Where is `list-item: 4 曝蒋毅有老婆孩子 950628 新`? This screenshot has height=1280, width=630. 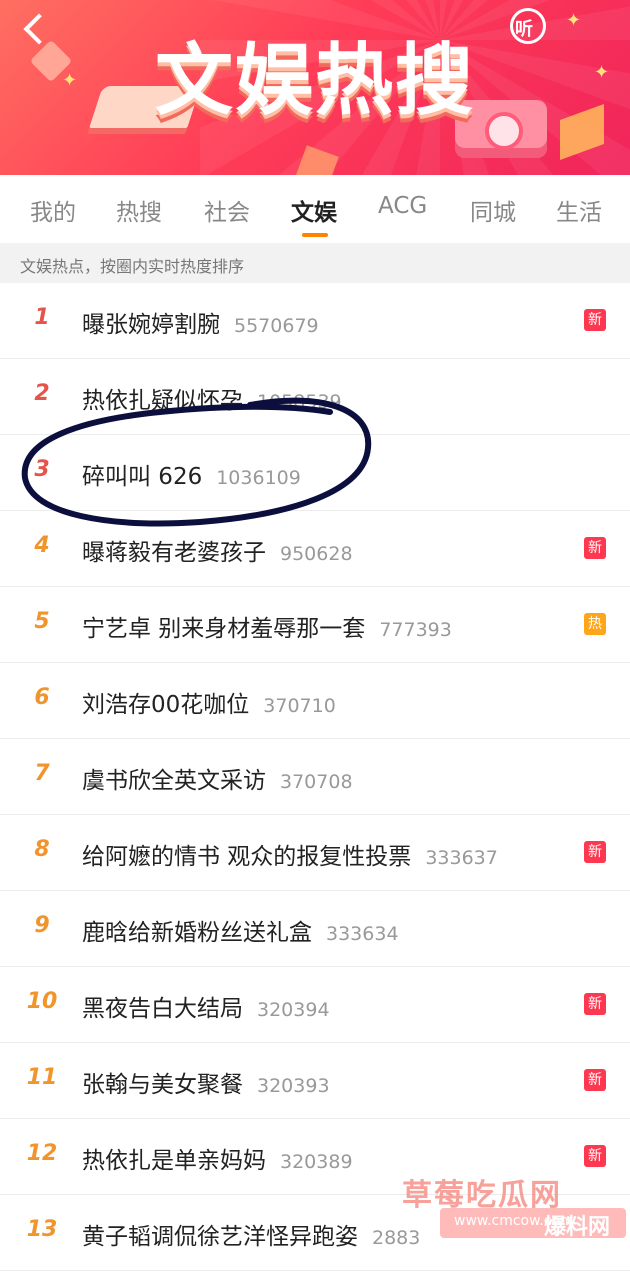
list-item: 4 曝蒋毅有老婆孩子 950628 新 is located at coordinates (315, 549).